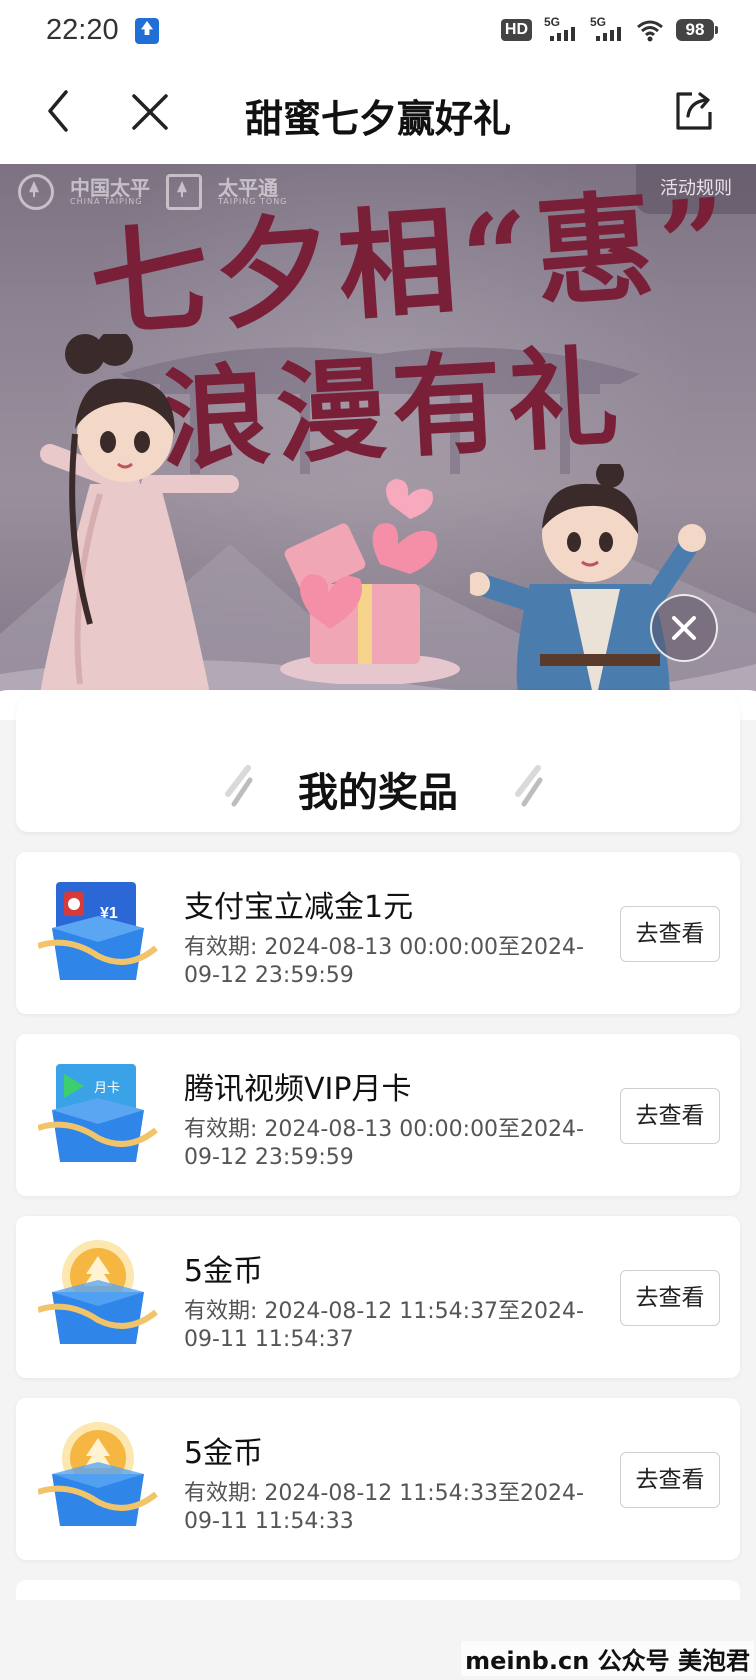 The width and height of the screenshot is (756, 1680). What do you see at coordinates (298, 1089) in the screenshot?
I see `prize-name: 腾讯视频VIP月卡` at bounding box center [298, 1089].